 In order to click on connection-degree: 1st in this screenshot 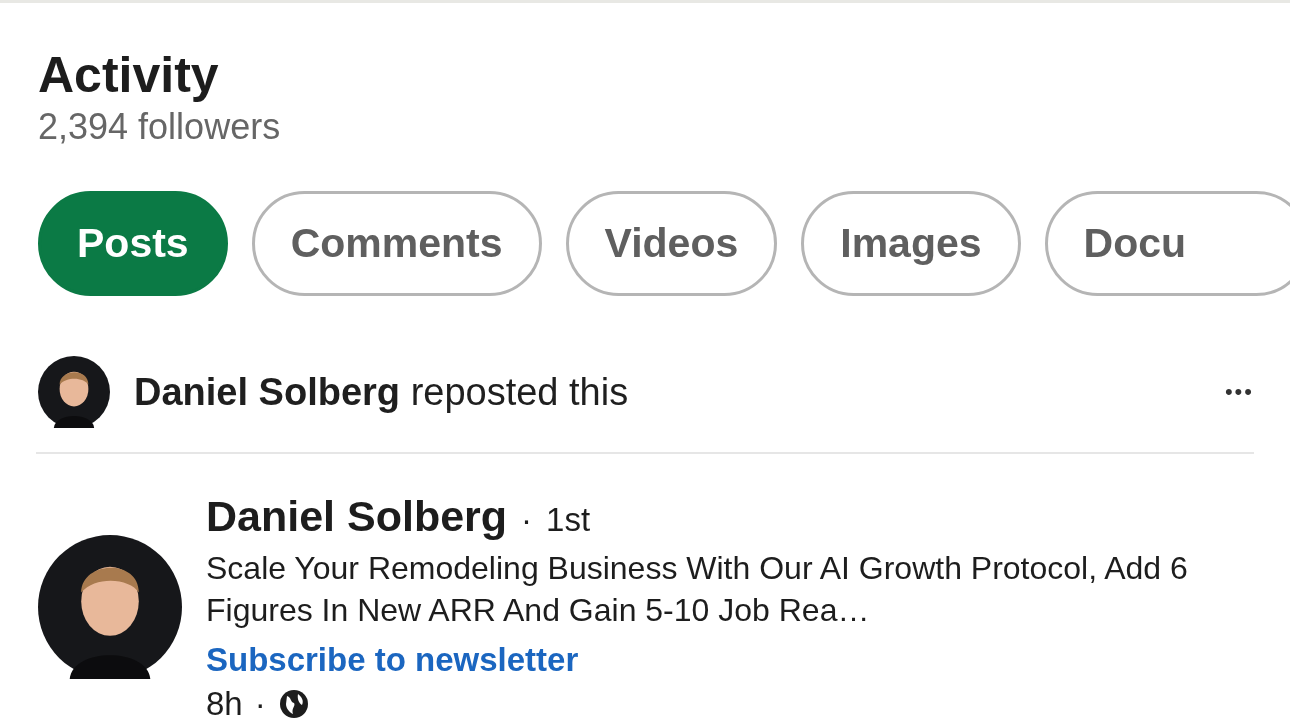, I will do `click(568, 520)`.